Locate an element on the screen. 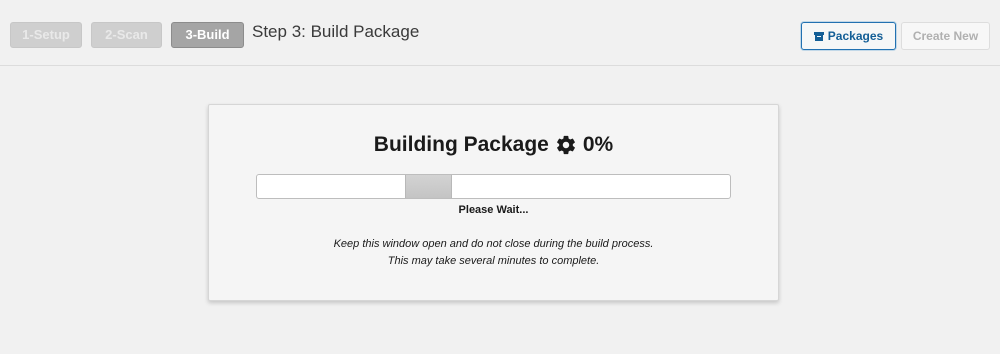 This screenshot has height=354, width=1000. progress-bar is located at coordinates (493, 186).